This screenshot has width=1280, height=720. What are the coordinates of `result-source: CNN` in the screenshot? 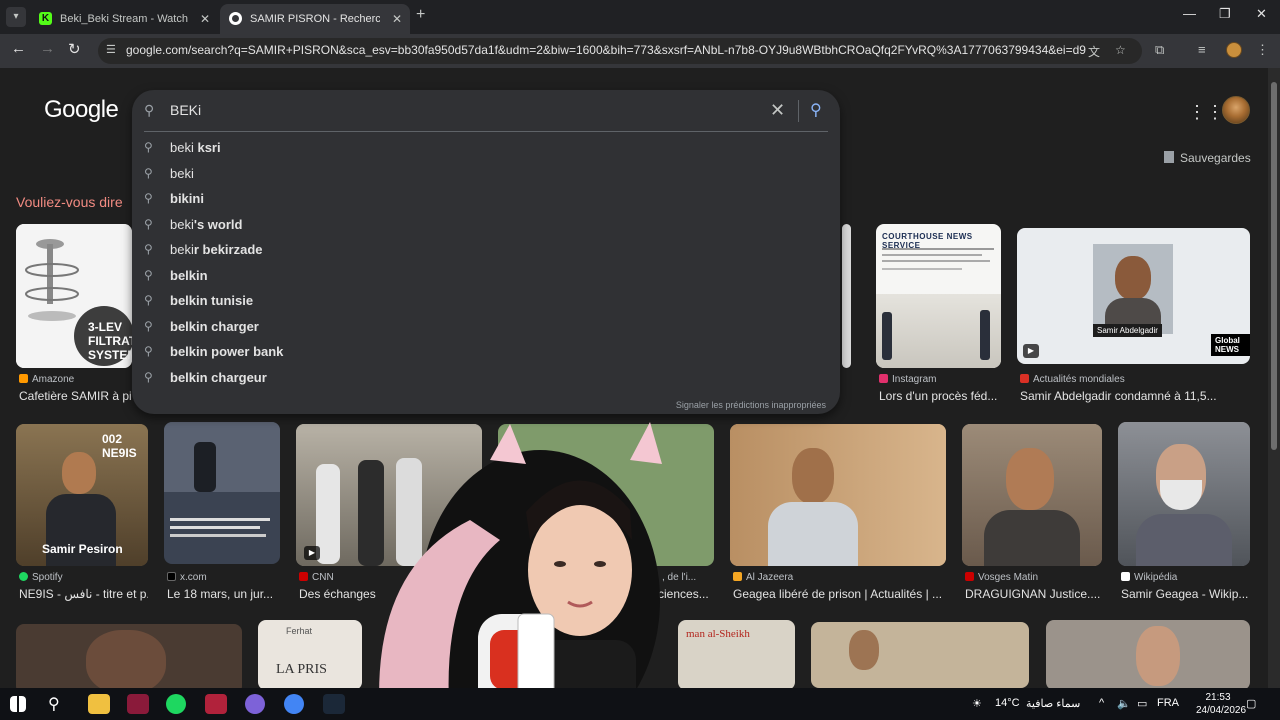 It's located at (316, 577).